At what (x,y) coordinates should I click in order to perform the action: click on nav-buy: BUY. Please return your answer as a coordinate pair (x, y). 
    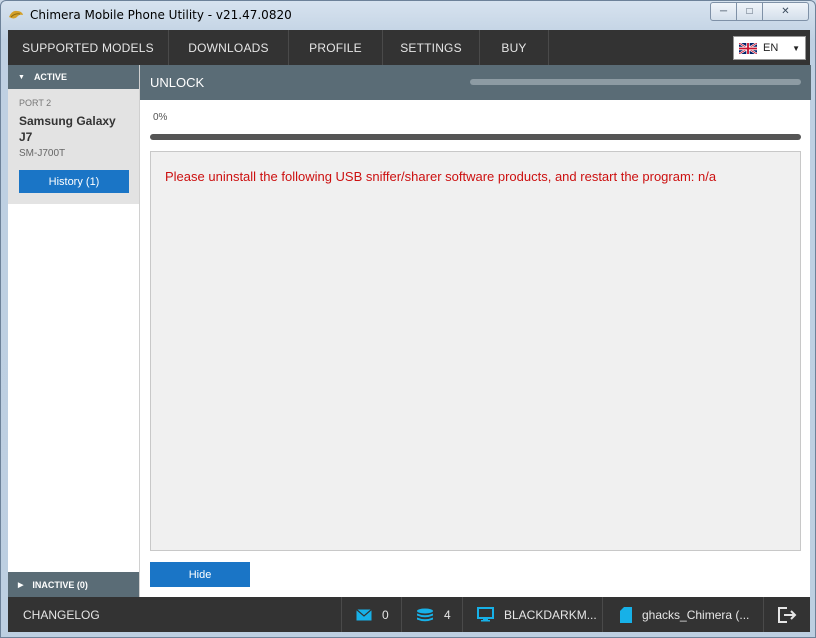
    Looking at the image, I should click on (514, 47).